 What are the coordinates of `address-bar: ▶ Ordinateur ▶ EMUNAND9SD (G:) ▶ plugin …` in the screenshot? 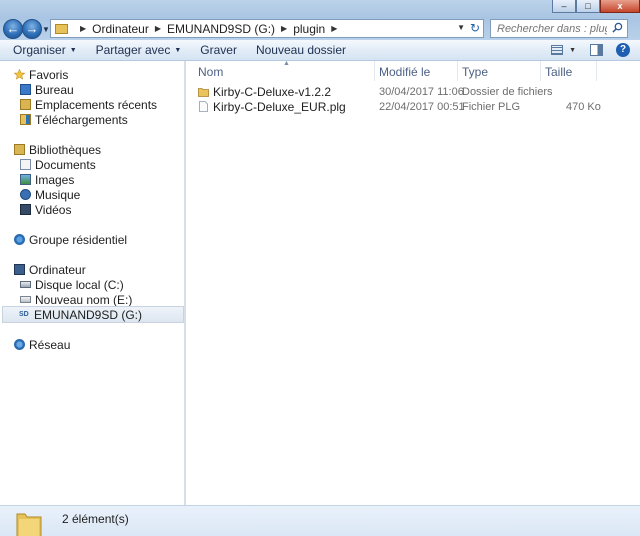 It's located at (267, 28).